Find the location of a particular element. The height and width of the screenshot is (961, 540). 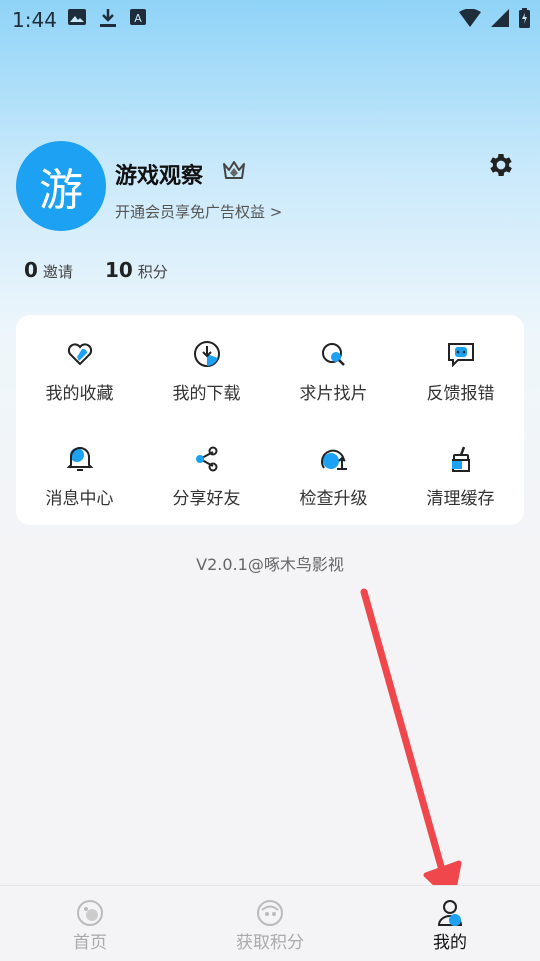

tab-home: 首页 is located at coordinates (90, 923).